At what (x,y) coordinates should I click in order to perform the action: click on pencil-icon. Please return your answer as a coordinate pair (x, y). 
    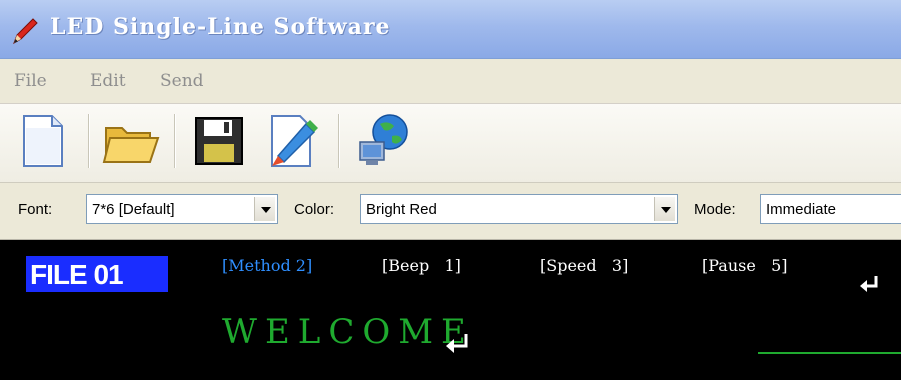
    Looking at the image, I should click on (25, 31).